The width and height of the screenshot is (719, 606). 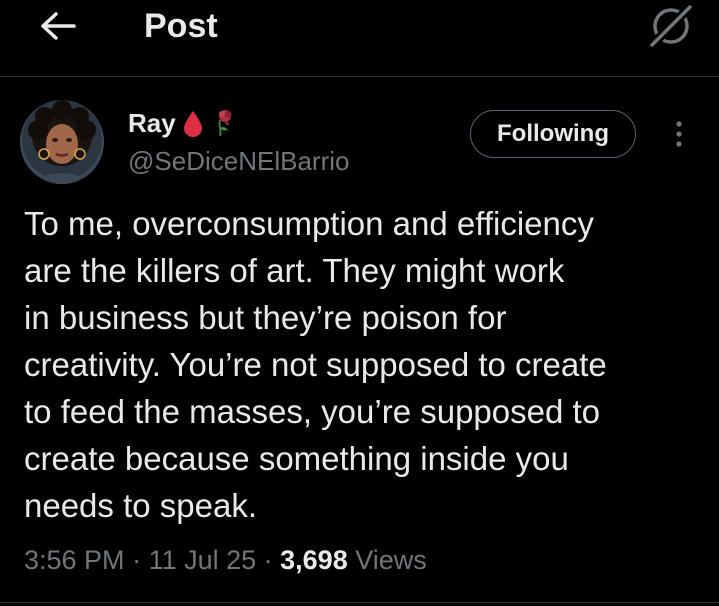 I want to click on post-time: 3:56 PM, so click(x=74, y=560).